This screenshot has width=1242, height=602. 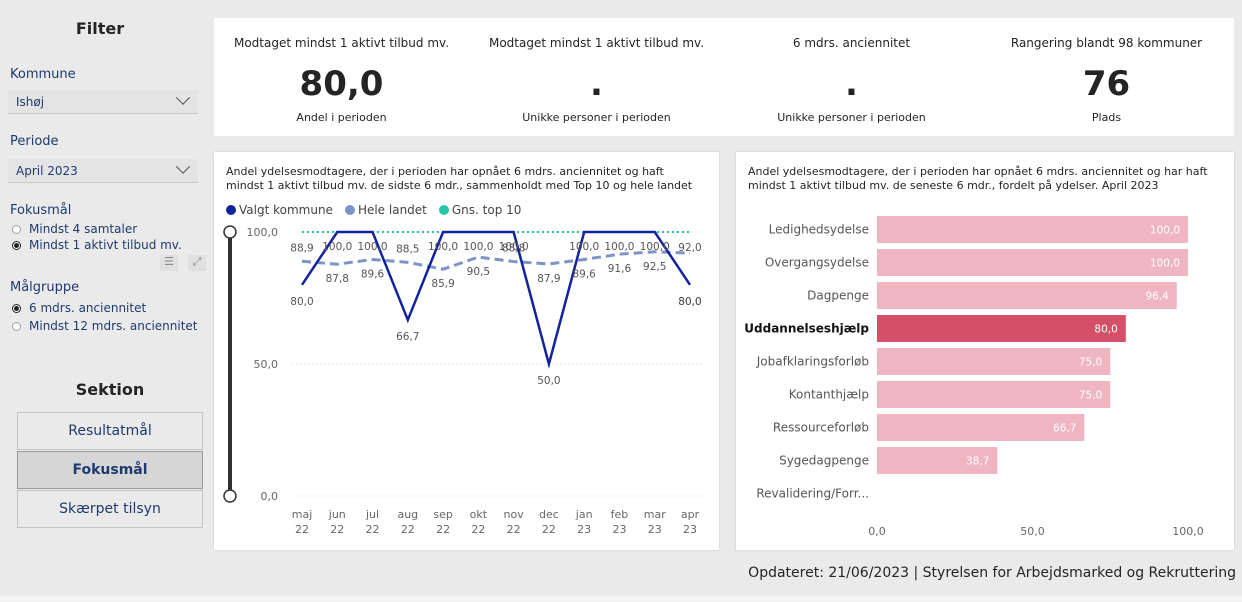 What do you see at coordinates (654, 267) in the screenshot?
I see `data-label-hele-landet: 92,5` at bounding box center [654, 267].